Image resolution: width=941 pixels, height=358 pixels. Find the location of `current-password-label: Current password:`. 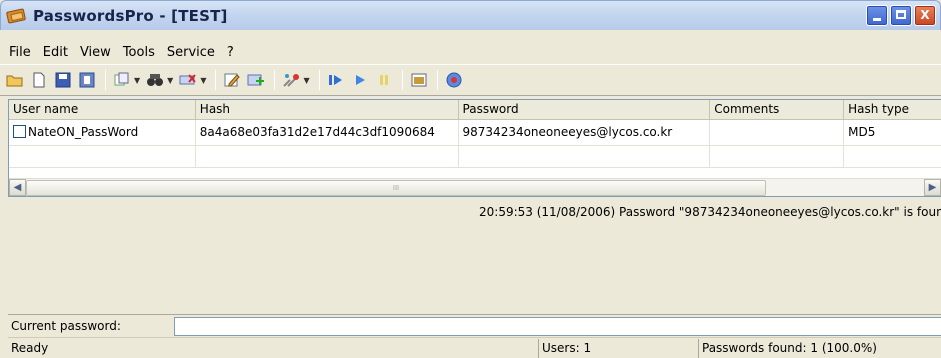

current-password-label: Current password: is located at coordinates (66, 325).